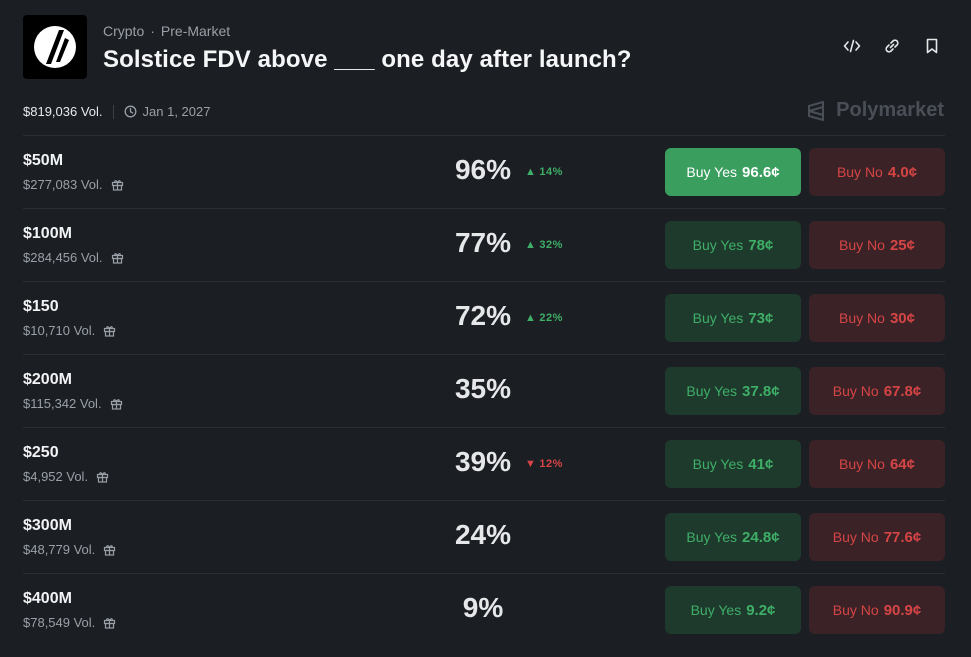 The width and height of the screenshot is (971, 657). What do you see at coordinates (63, 184) in the screenshot?
I see `outcome-volume-text: $277,083 Vol.` at bounding box center [63, 184].